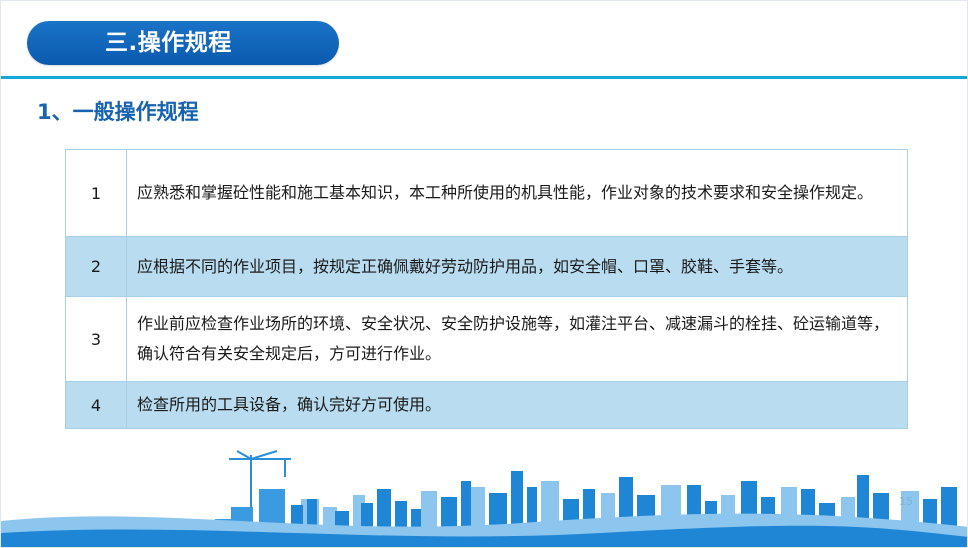 This screenshot has height=548, width=968. Describe the element at coordinates (168, 43) in the screenshot. I see `section-title: 三.操作规程` at that location.